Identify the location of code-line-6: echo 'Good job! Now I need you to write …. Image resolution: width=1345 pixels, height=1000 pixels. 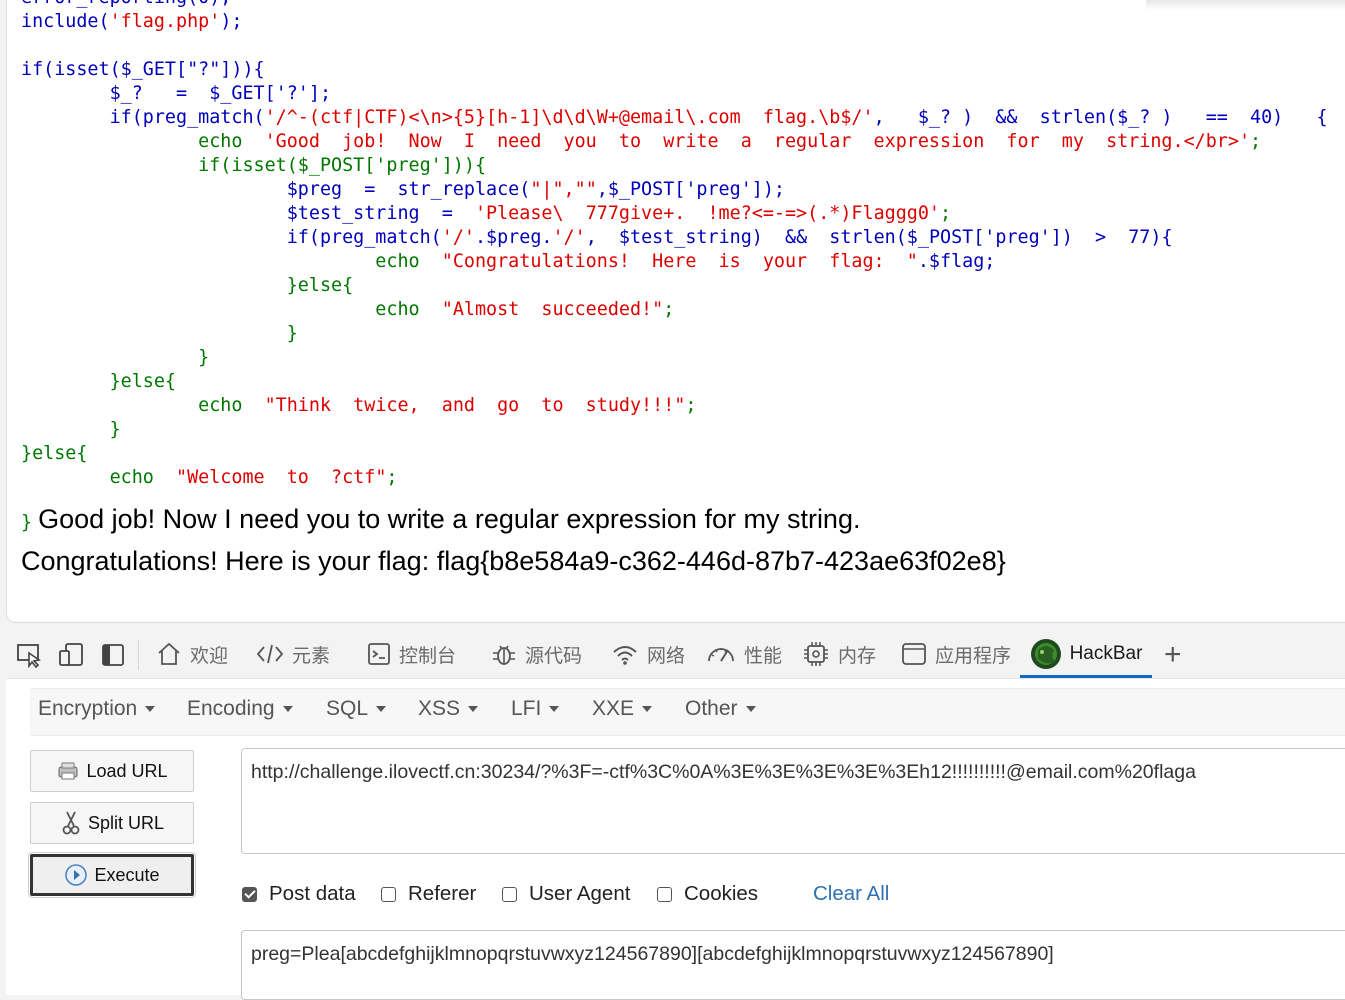
(641, 141).